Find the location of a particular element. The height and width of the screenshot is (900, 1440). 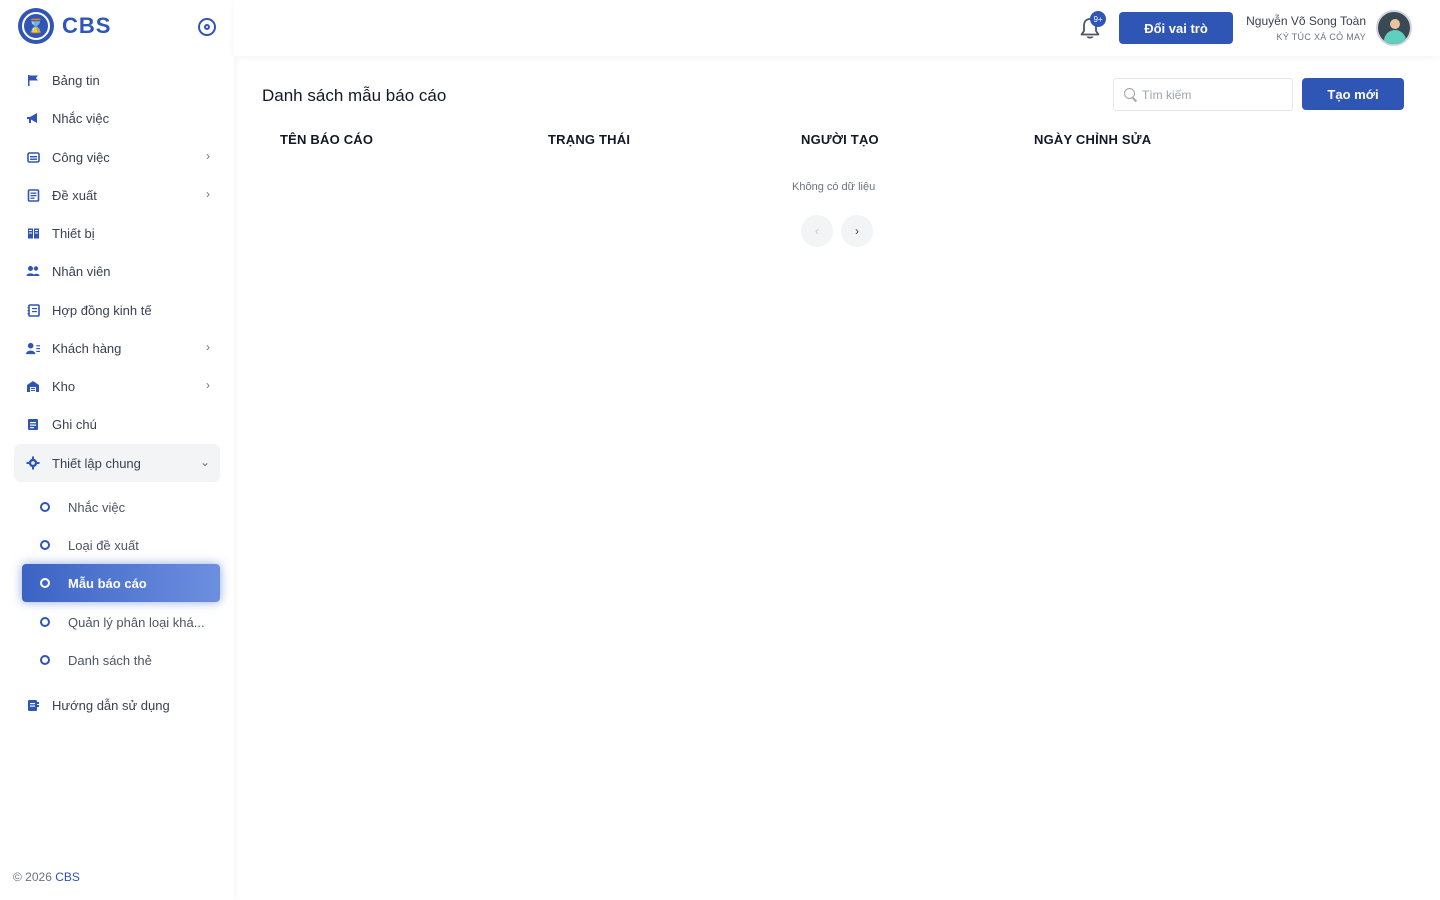

sidebar-item-bang-tin: Bảng tin is located at coordinates (117, 80).